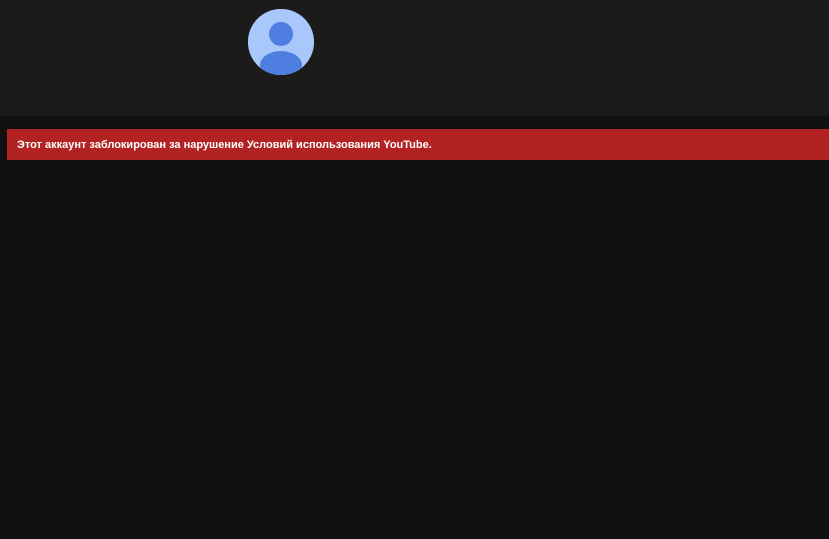 The image size is (829, 539). I want to click on default-user-avatar-icon, so click(281, 42).